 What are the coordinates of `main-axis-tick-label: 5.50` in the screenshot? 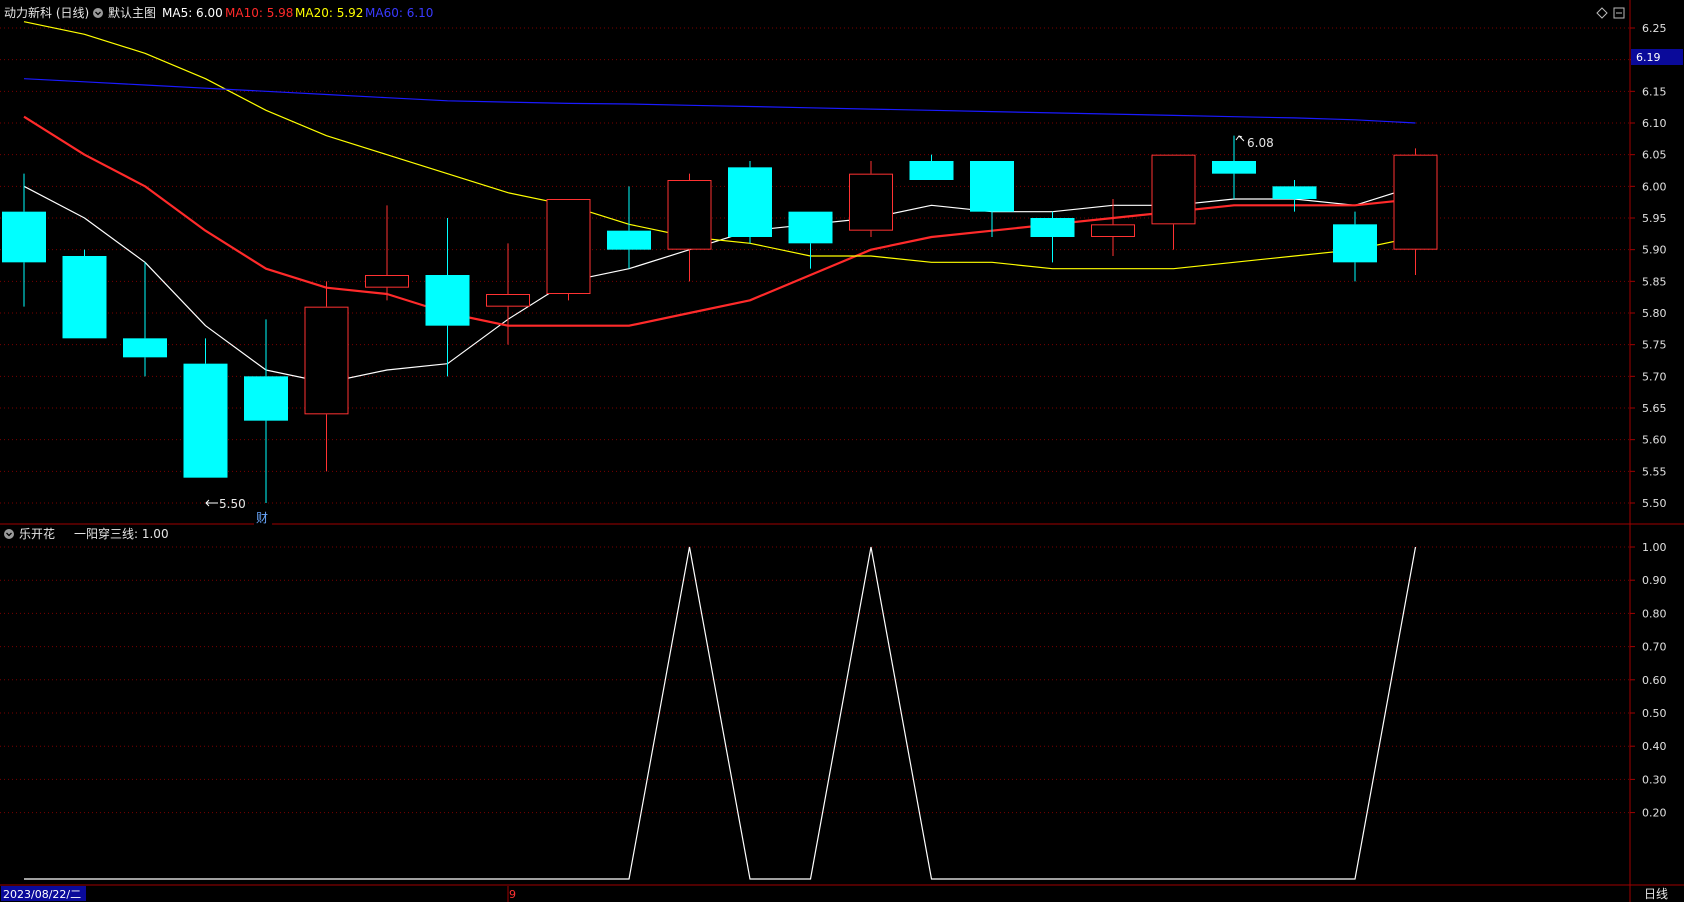 It's located at (1654, 503).